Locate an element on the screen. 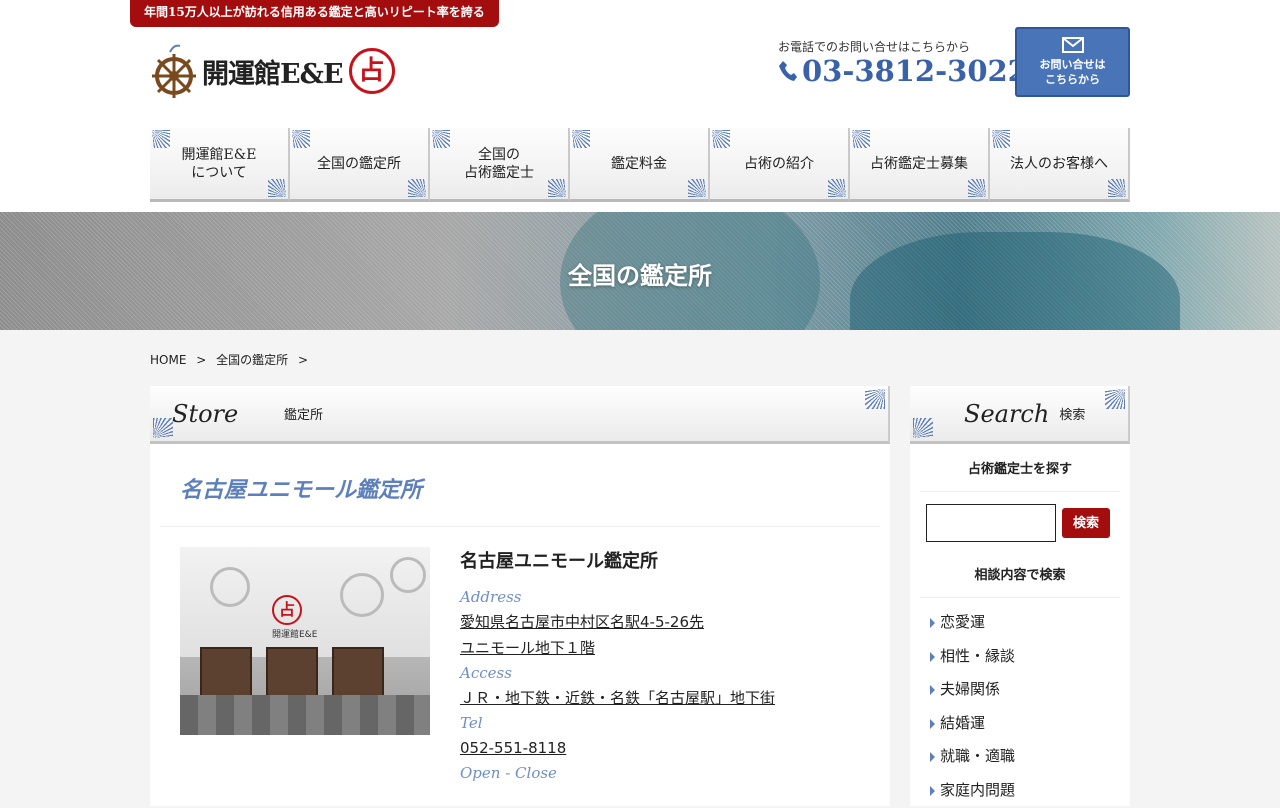 The height and width of the screenshot is (808, 1280). site-logo: 開運館E&E 占 is located at coordinates (272, 71).